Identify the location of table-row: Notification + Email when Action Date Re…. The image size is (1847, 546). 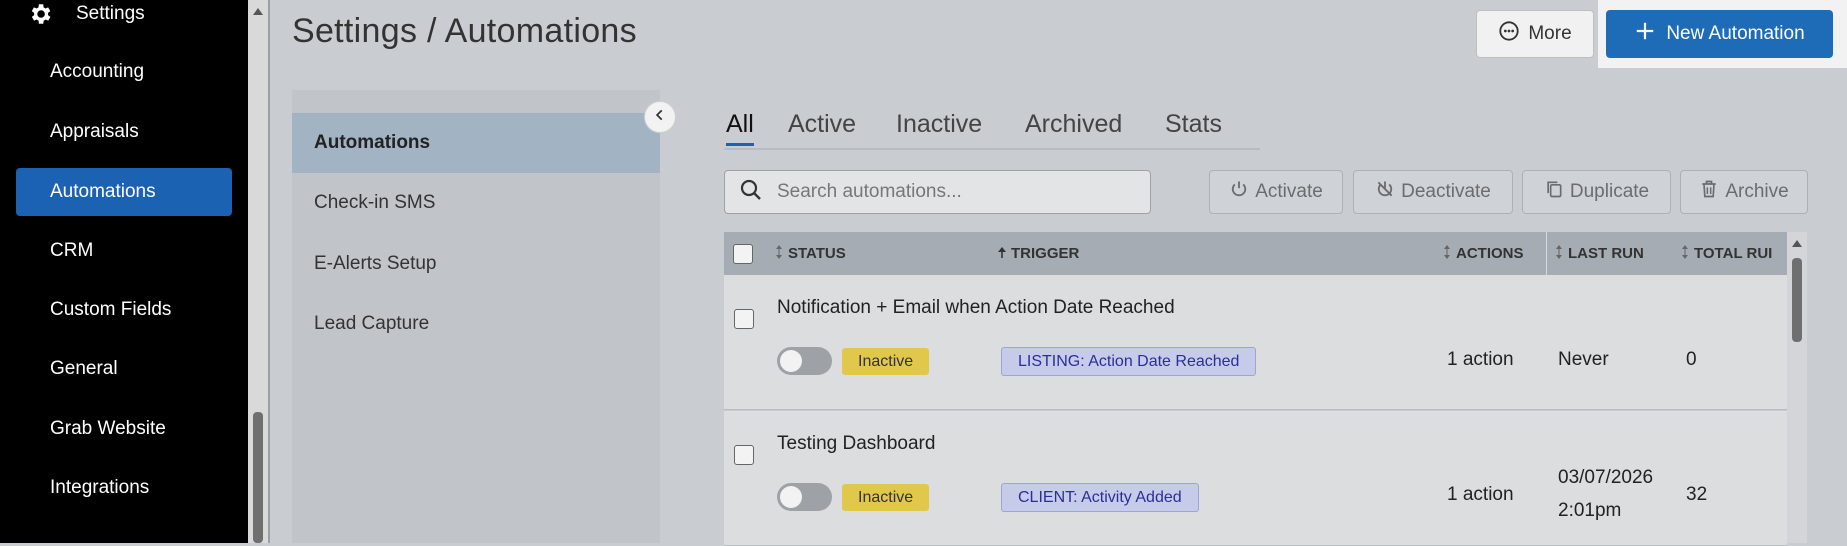
(1255, 342).